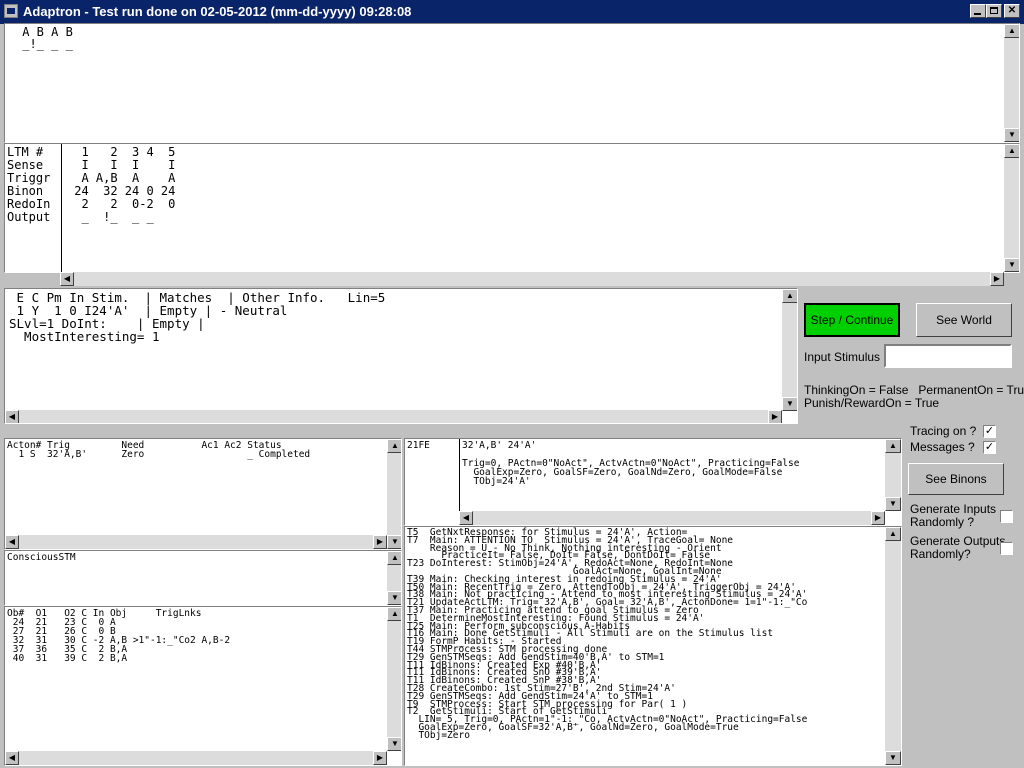 This screenshot has width=1024, height=768. Describe the element at coordinates (532, 279) in the screenshot. I see `ltm-hscroll: ◀ ▶` at that location.